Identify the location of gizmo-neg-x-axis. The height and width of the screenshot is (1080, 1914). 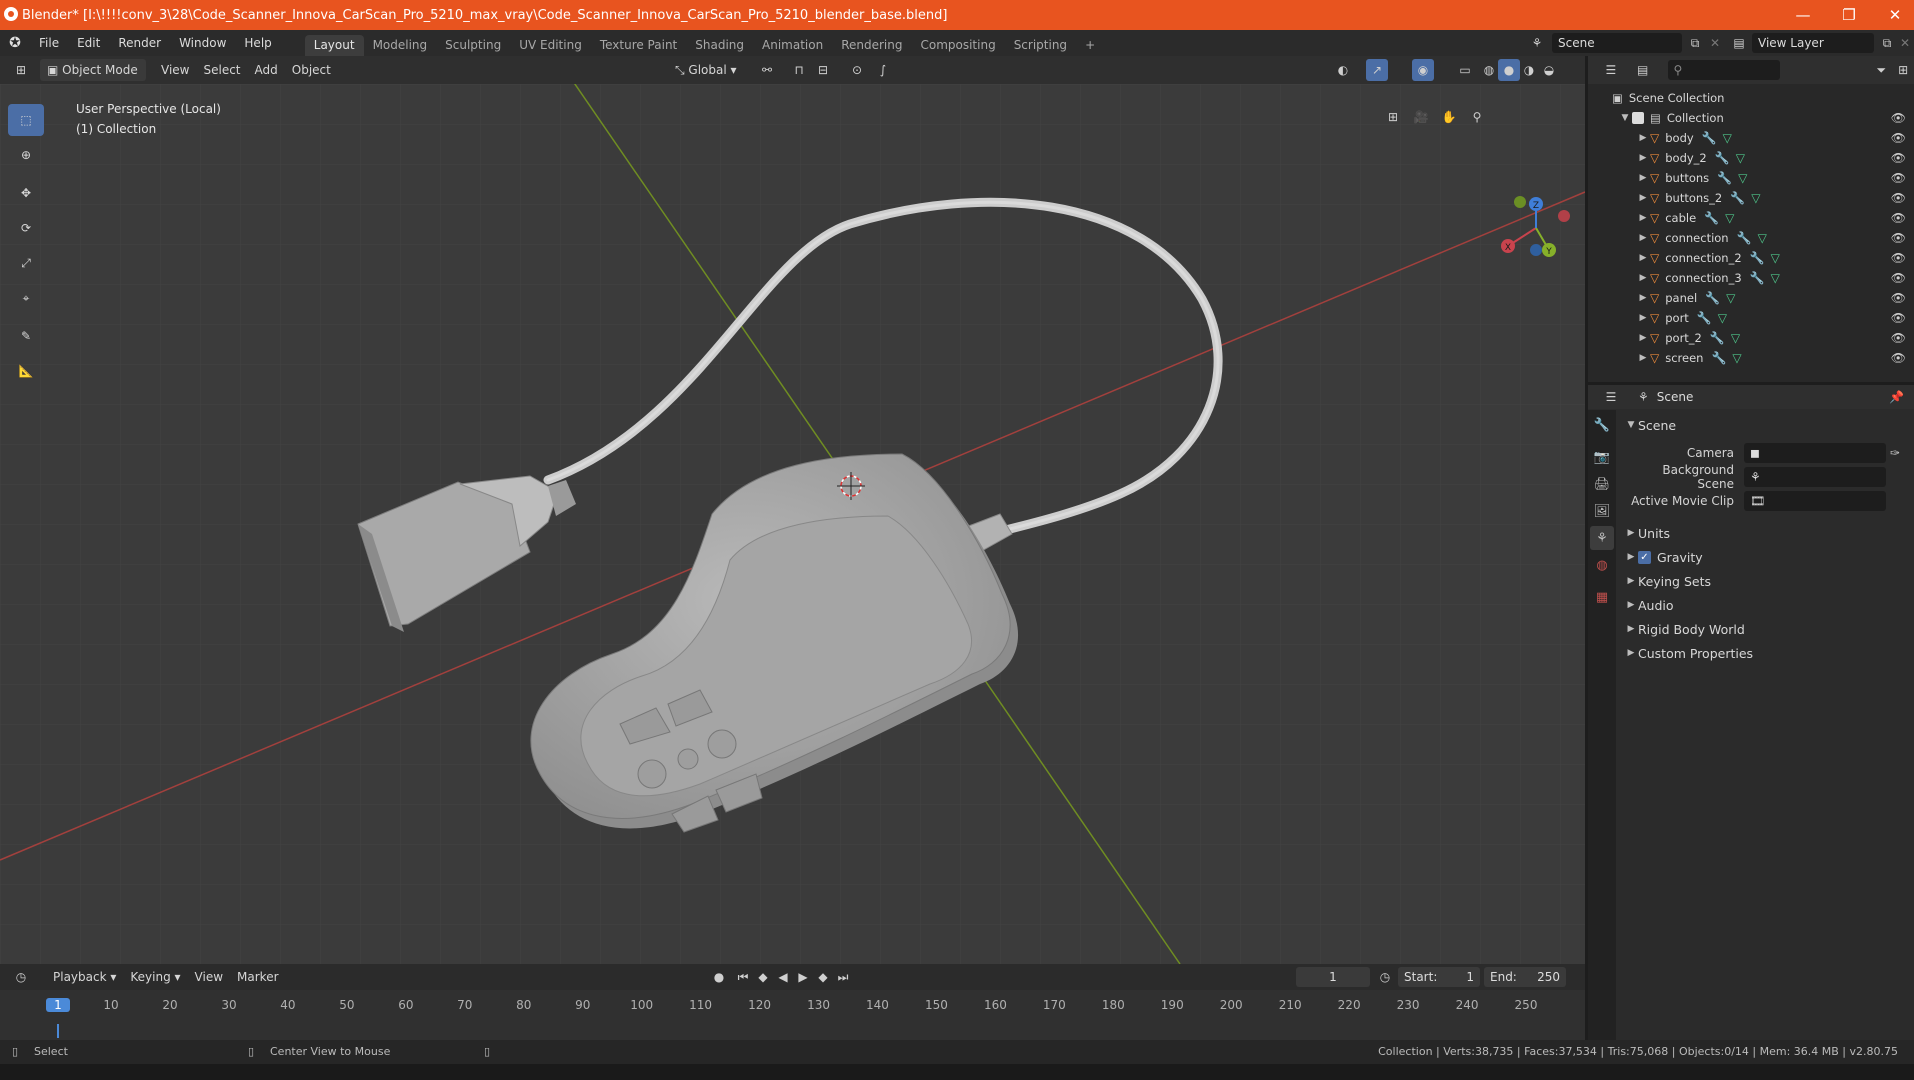
(1564, 216).